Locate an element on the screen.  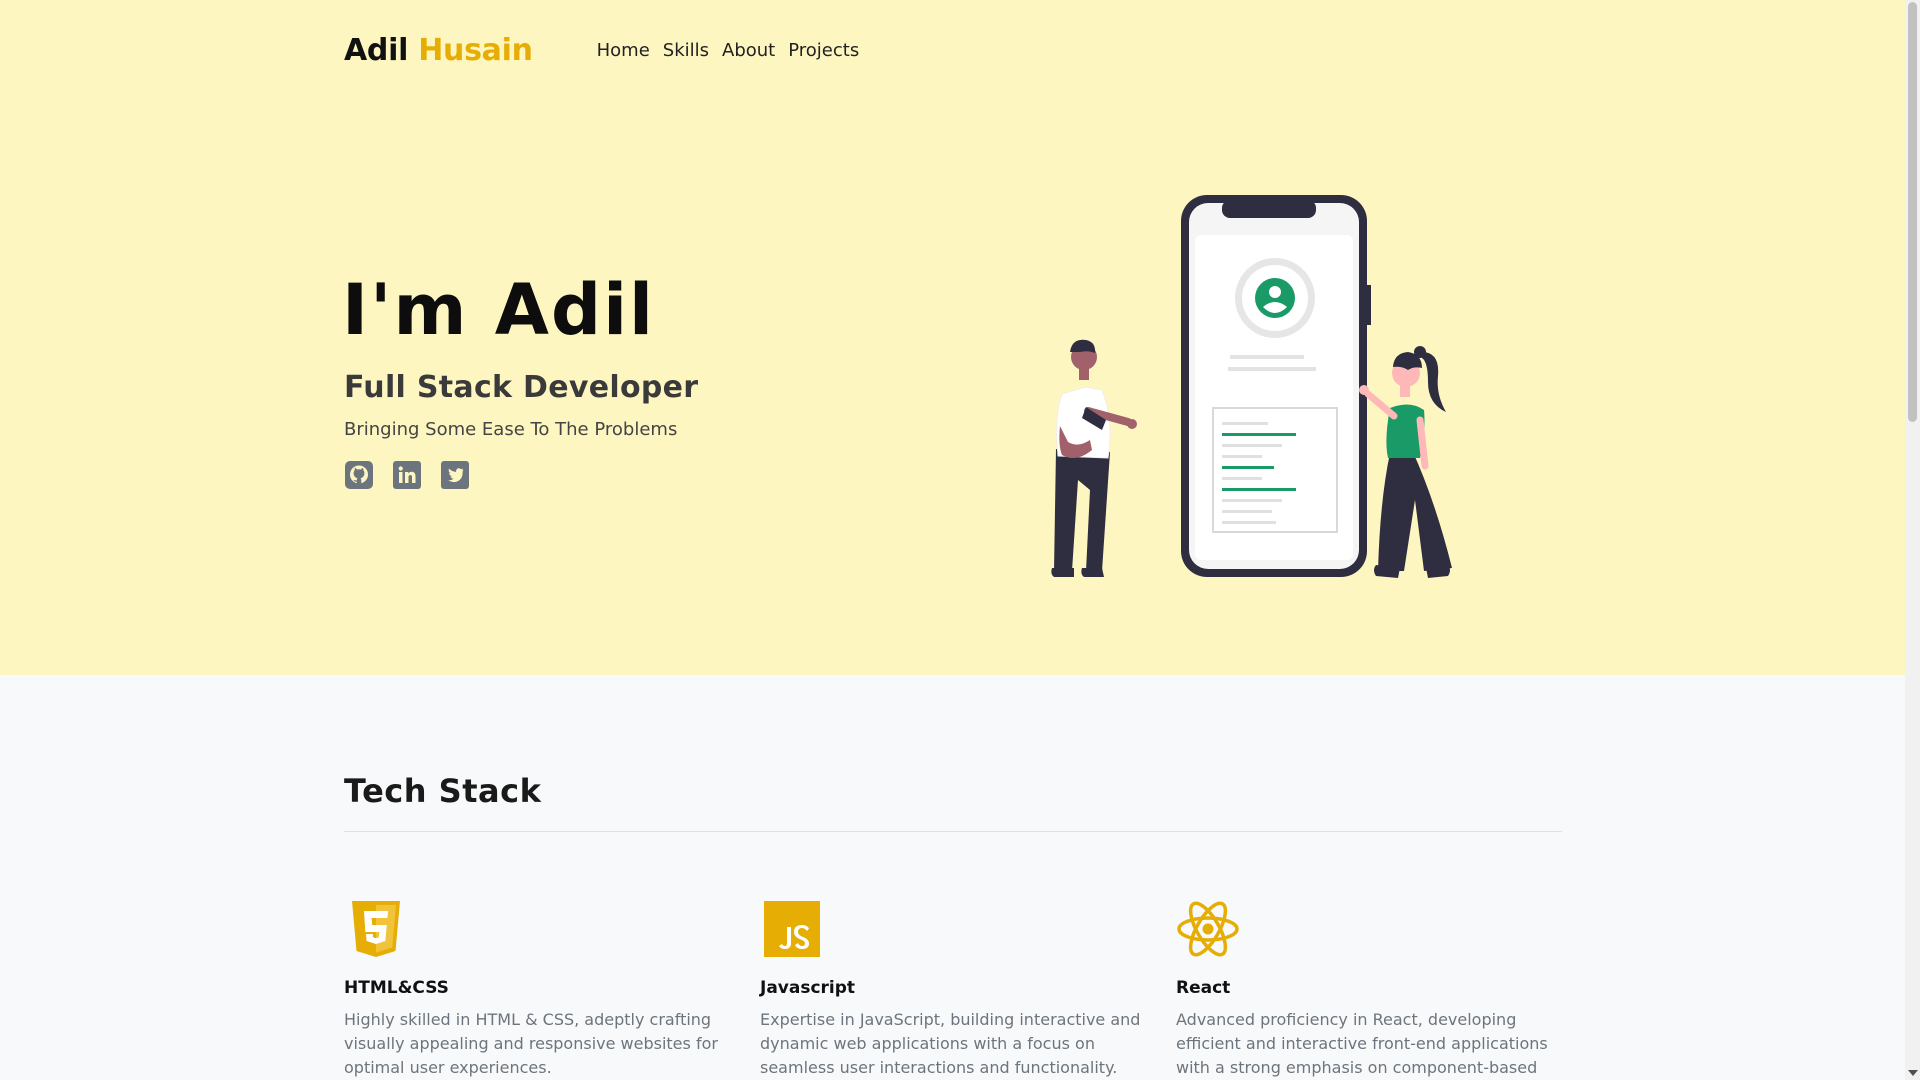
twitter-icon is located at coordinates (455, 475).